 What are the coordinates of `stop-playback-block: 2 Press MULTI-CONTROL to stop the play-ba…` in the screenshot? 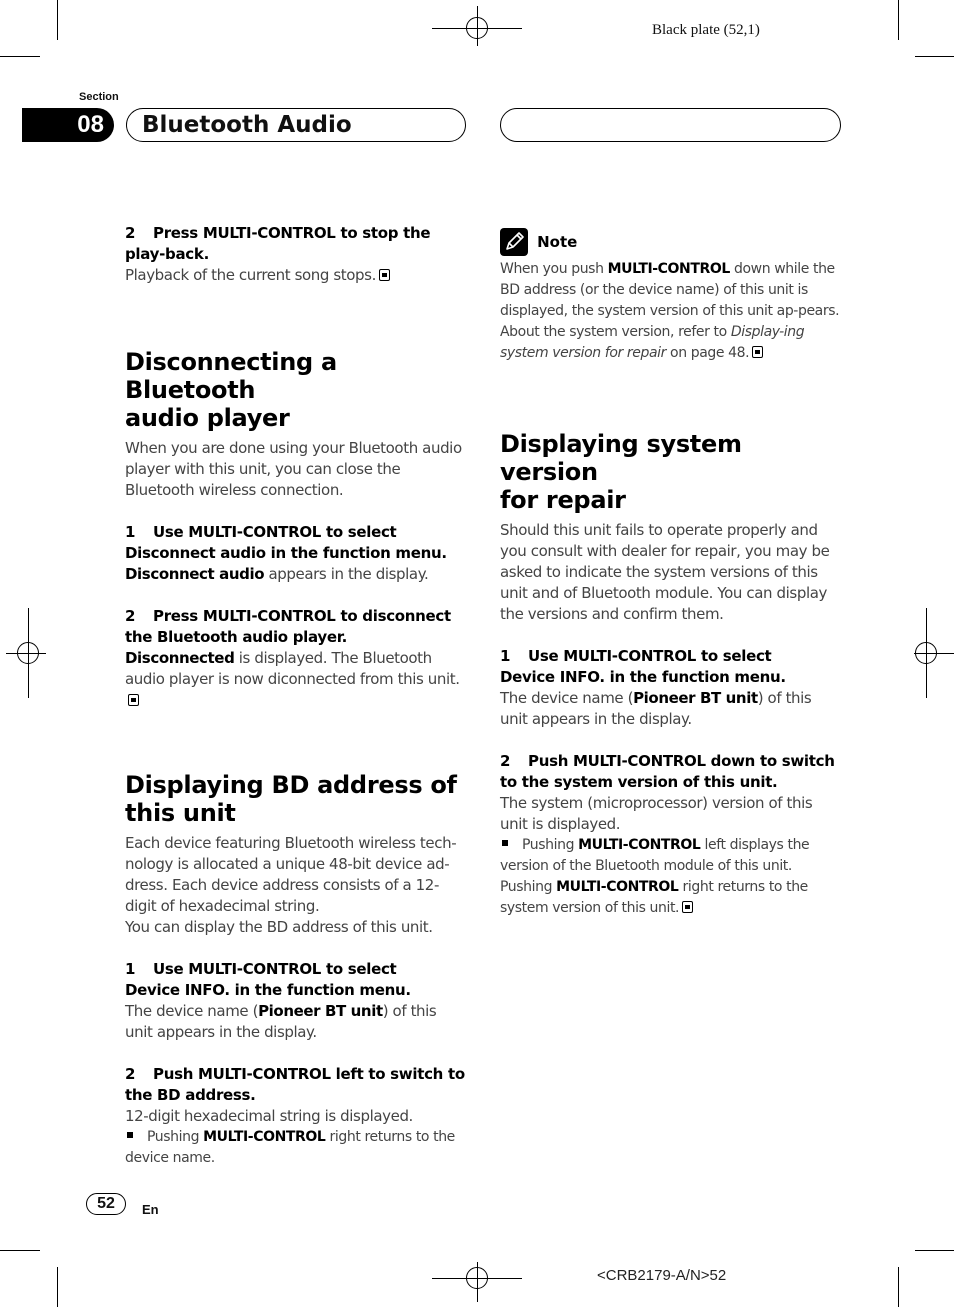 It's located at (296, 254).